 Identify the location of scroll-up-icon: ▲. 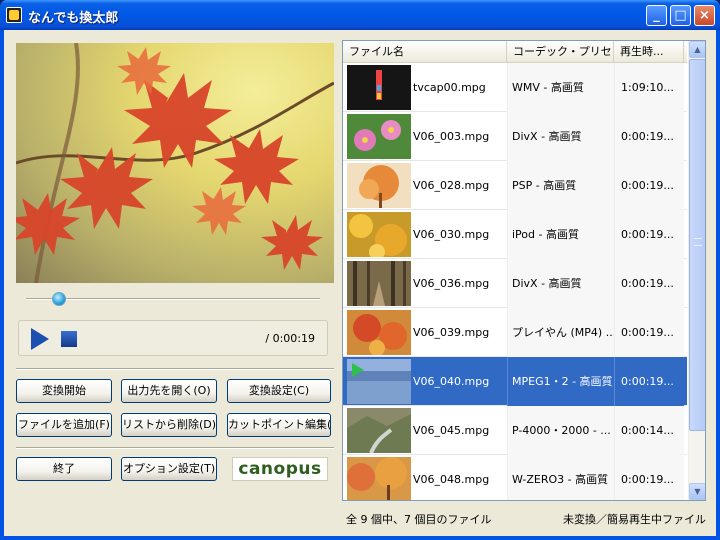
(697, 49).